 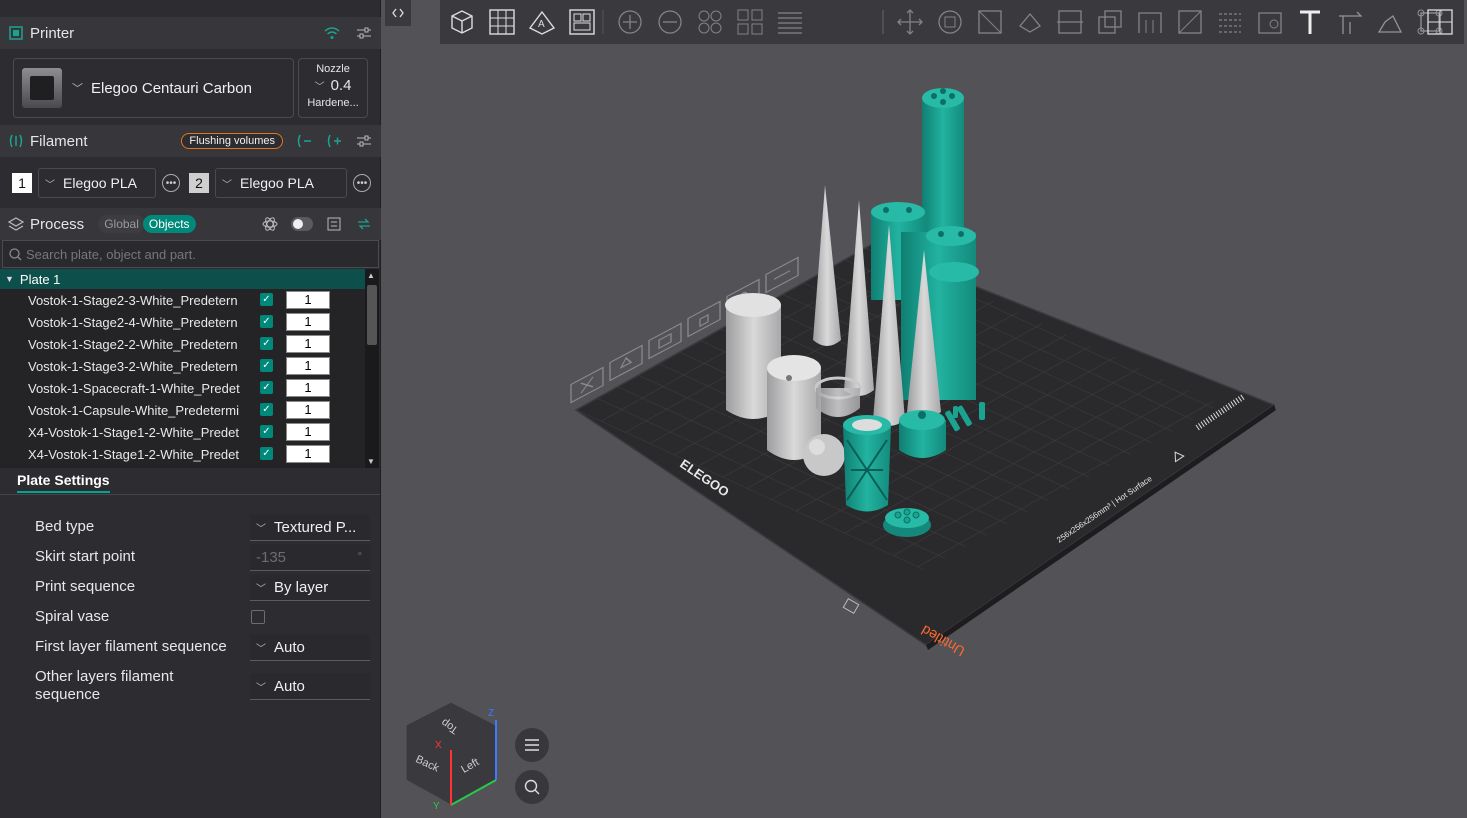 I want to click on filament-color-swatch: 2, so click(x=199, y=183).